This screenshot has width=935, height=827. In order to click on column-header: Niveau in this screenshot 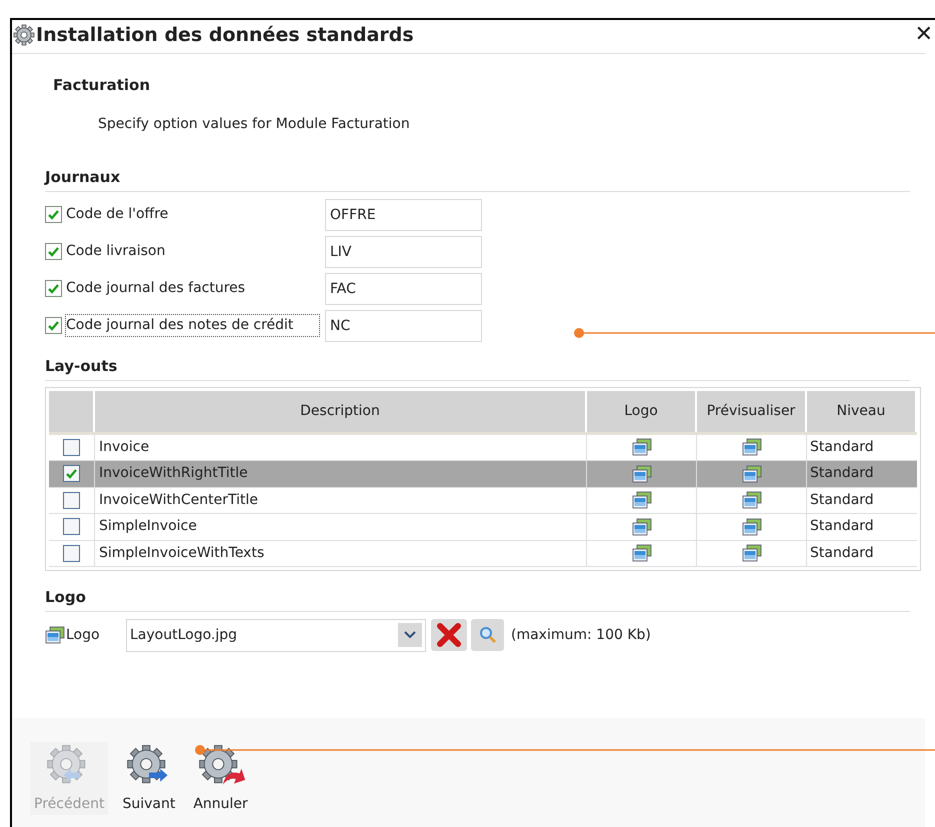, I will do `click(861, 411)`.